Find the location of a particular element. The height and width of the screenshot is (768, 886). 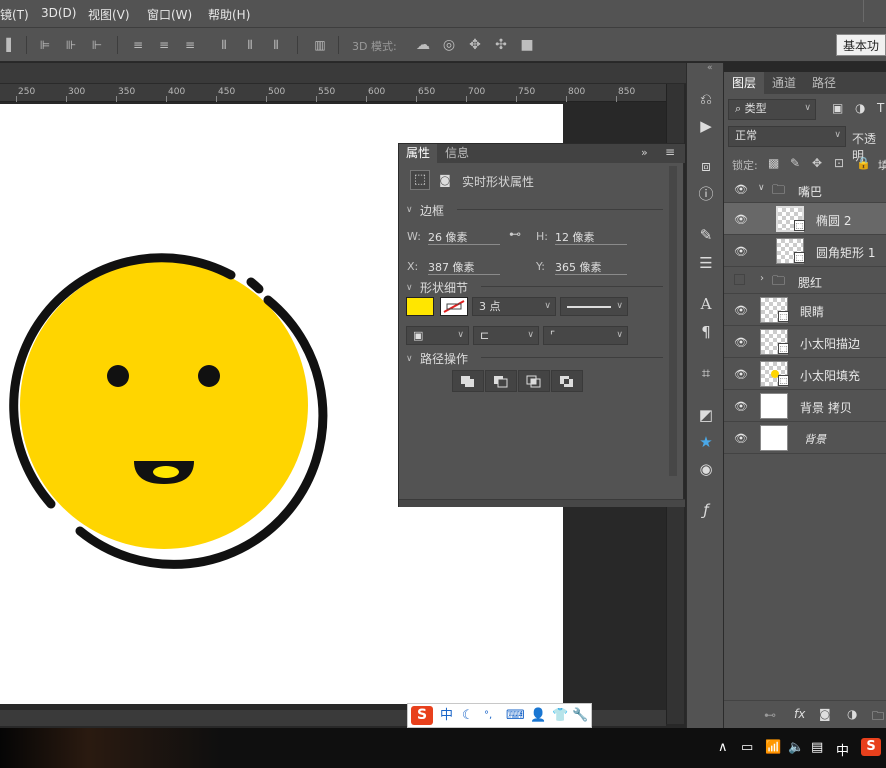

network-icon: 📶 is located at coordinates (773, 747).